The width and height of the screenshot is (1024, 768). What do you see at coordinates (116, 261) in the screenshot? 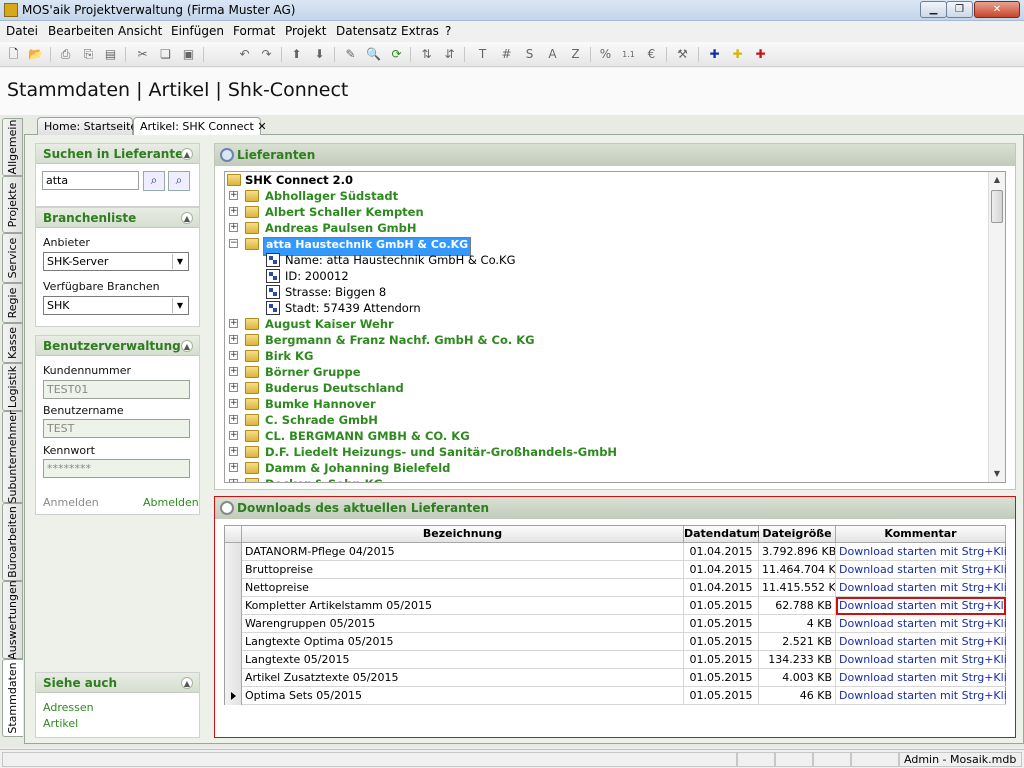
I see `anbieter-select: SHK-Server ▼` at bounding box center [116, 261].